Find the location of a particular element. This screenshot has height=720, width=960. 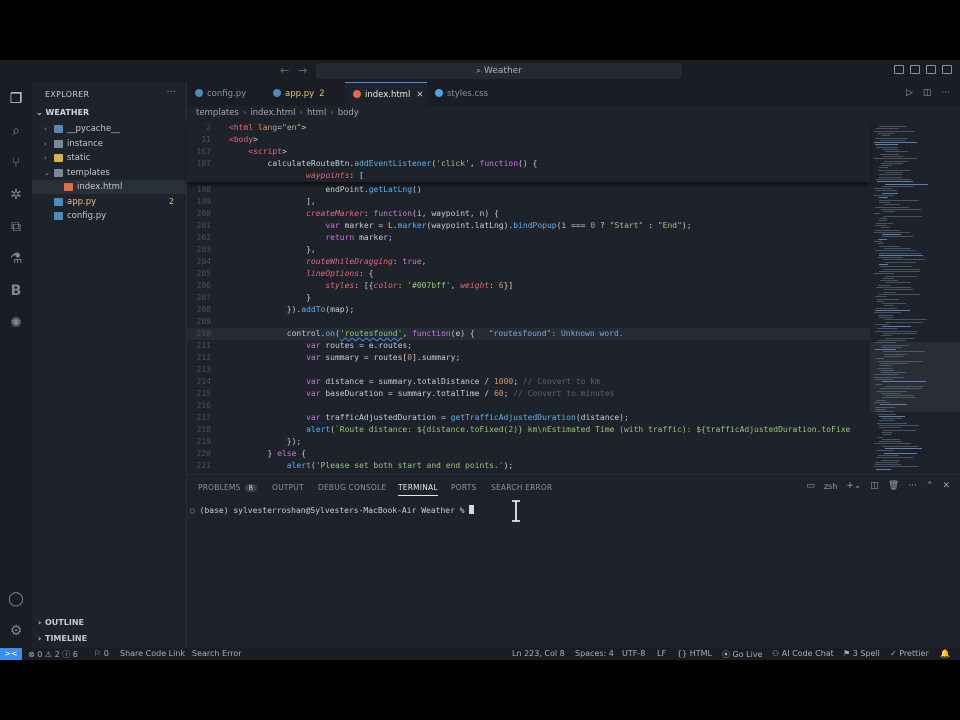

new-terminal-icon: +⌄ is located at coordinates (853, 486).